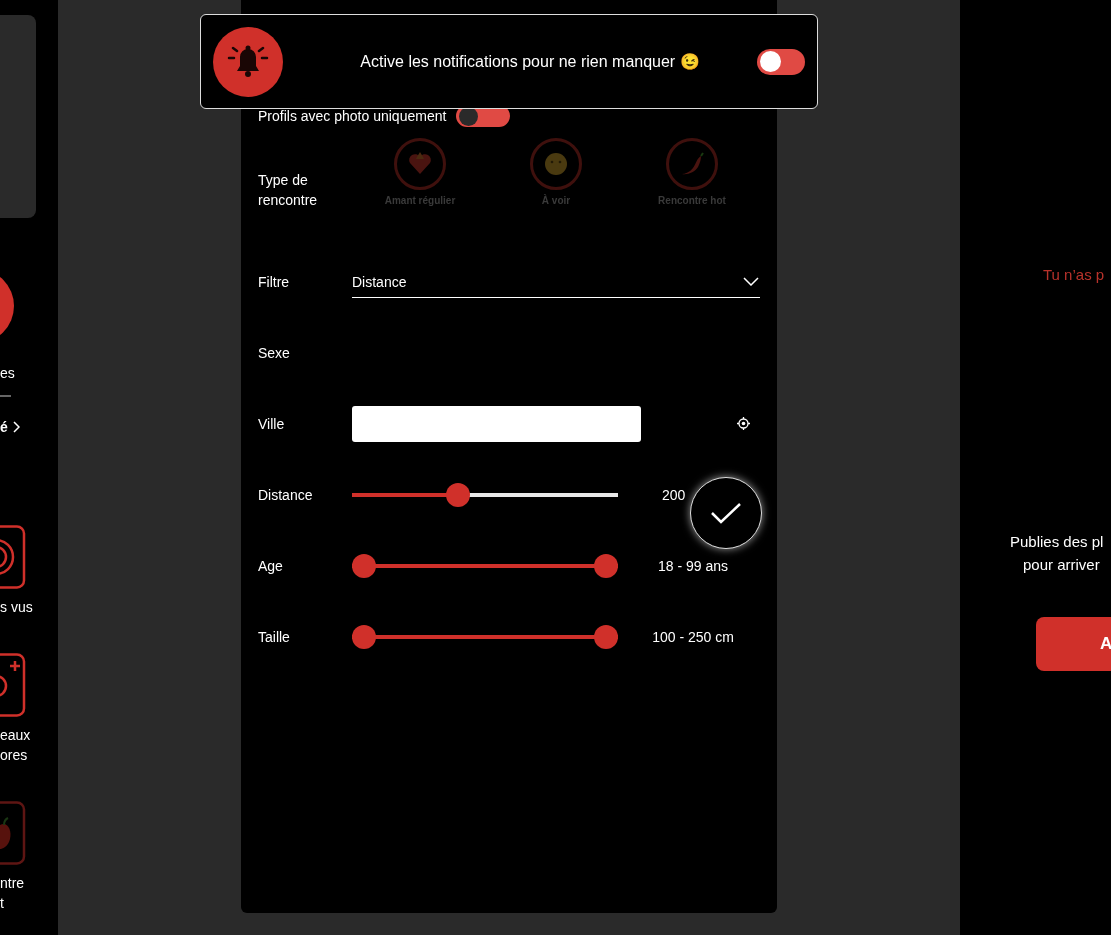 Image resolution: width=1111 pixels, height=935 pixels. What do you see at coordinates (272, 423) in the screenshot?
I see `field-label: Ville` at bounding box center [272, 423].